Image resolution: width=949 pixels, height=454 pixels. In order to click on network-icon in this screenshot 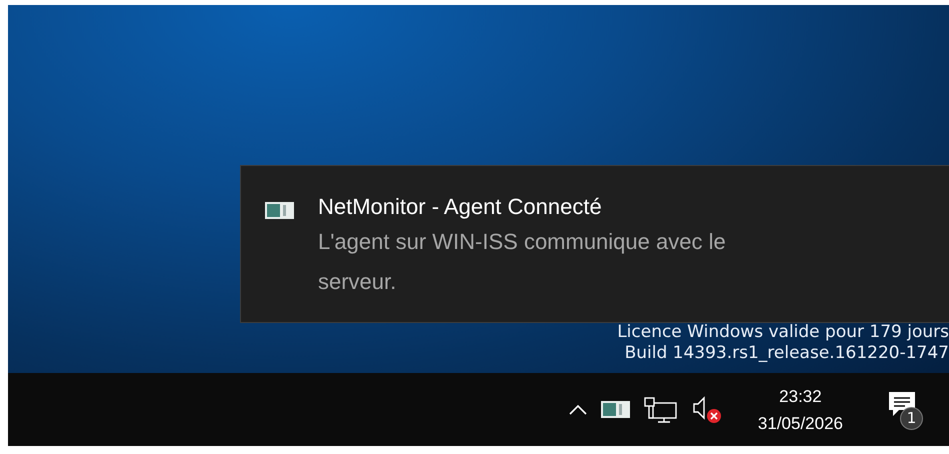, I will do `click(661, 409)`.